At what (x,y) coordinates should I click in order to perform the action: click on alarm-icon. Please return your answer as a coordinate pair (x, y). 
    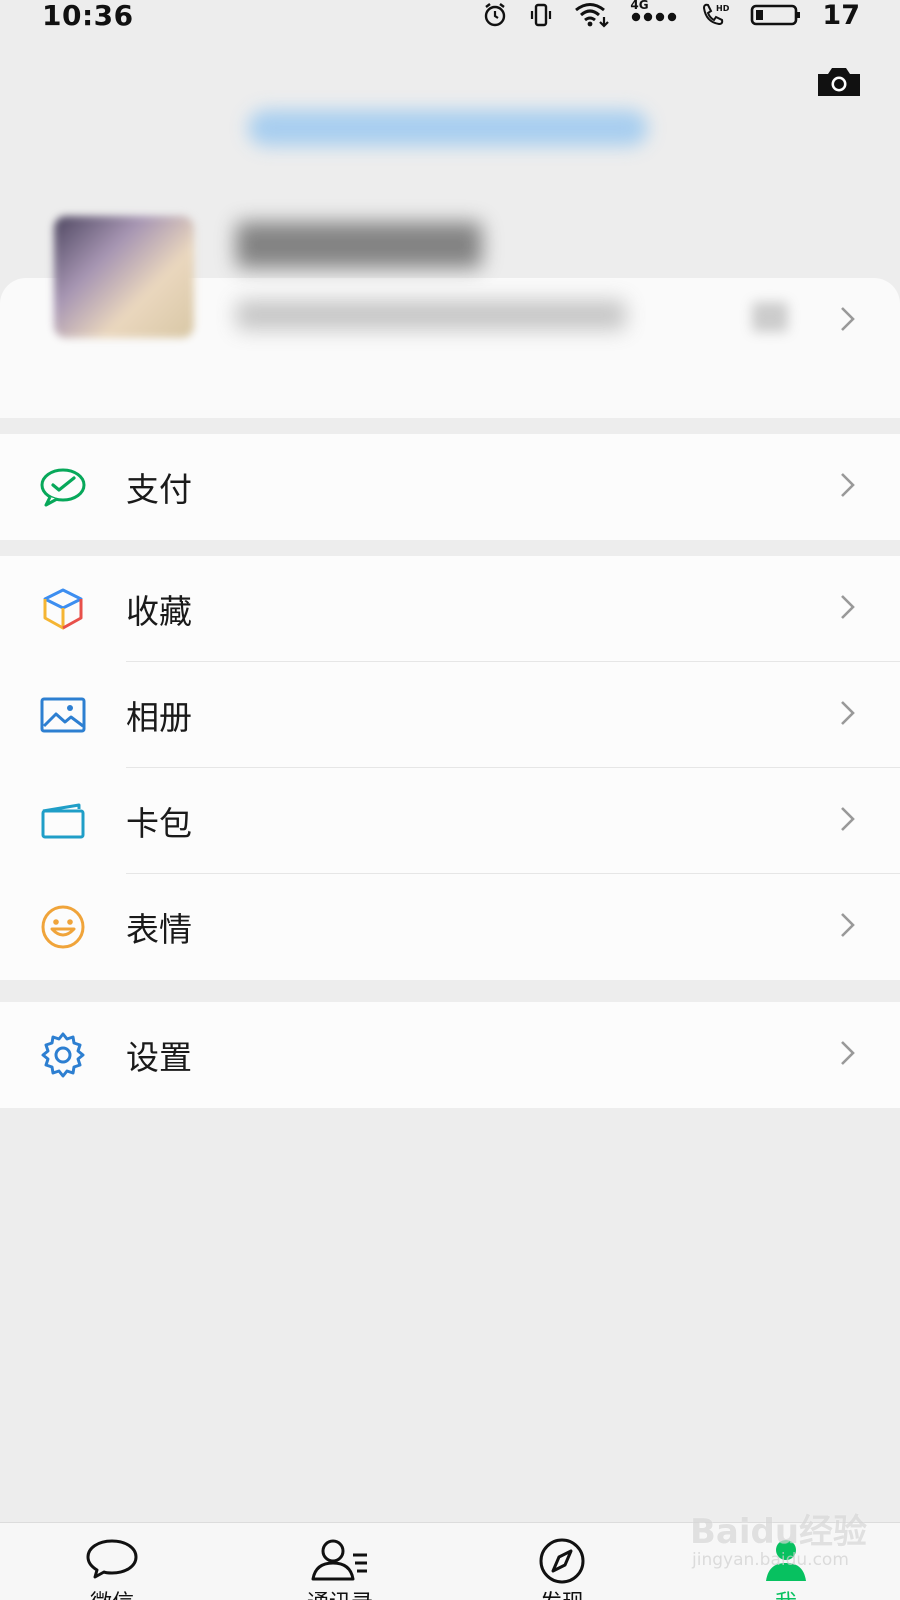
    Looking at the image, I should click on (495, 15).